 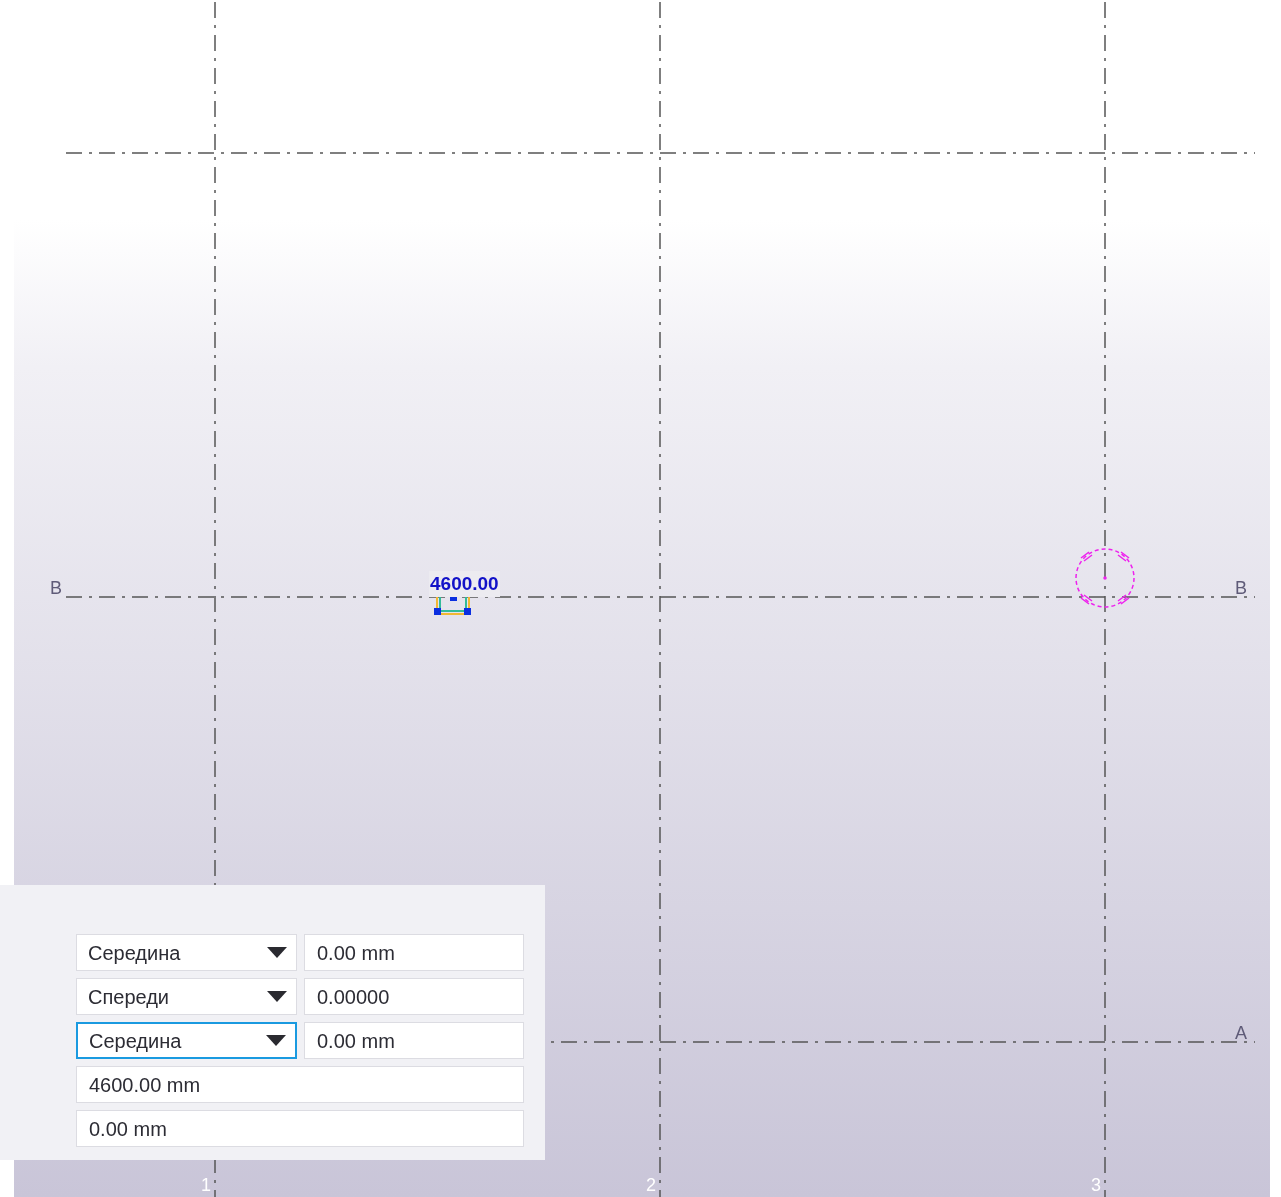 What do you see at coordinates (651, 1185) in the screenshot?
I see `axis-label: 2` at bounding box center [651, 1185].